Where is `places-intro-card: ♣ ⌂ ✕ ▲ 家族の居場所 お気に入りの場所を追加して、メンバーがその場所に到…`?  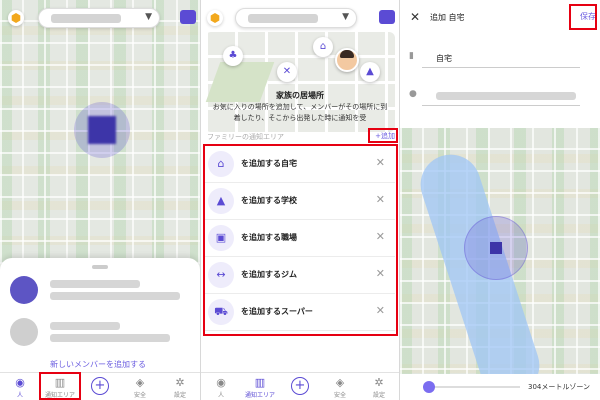
places-intro-card: ♣ ⌂ ✕ ▲ 家族の居場所 お気に入りの場所を追加して、メンバーがその場所に到… is located at coordinates (300, 82).